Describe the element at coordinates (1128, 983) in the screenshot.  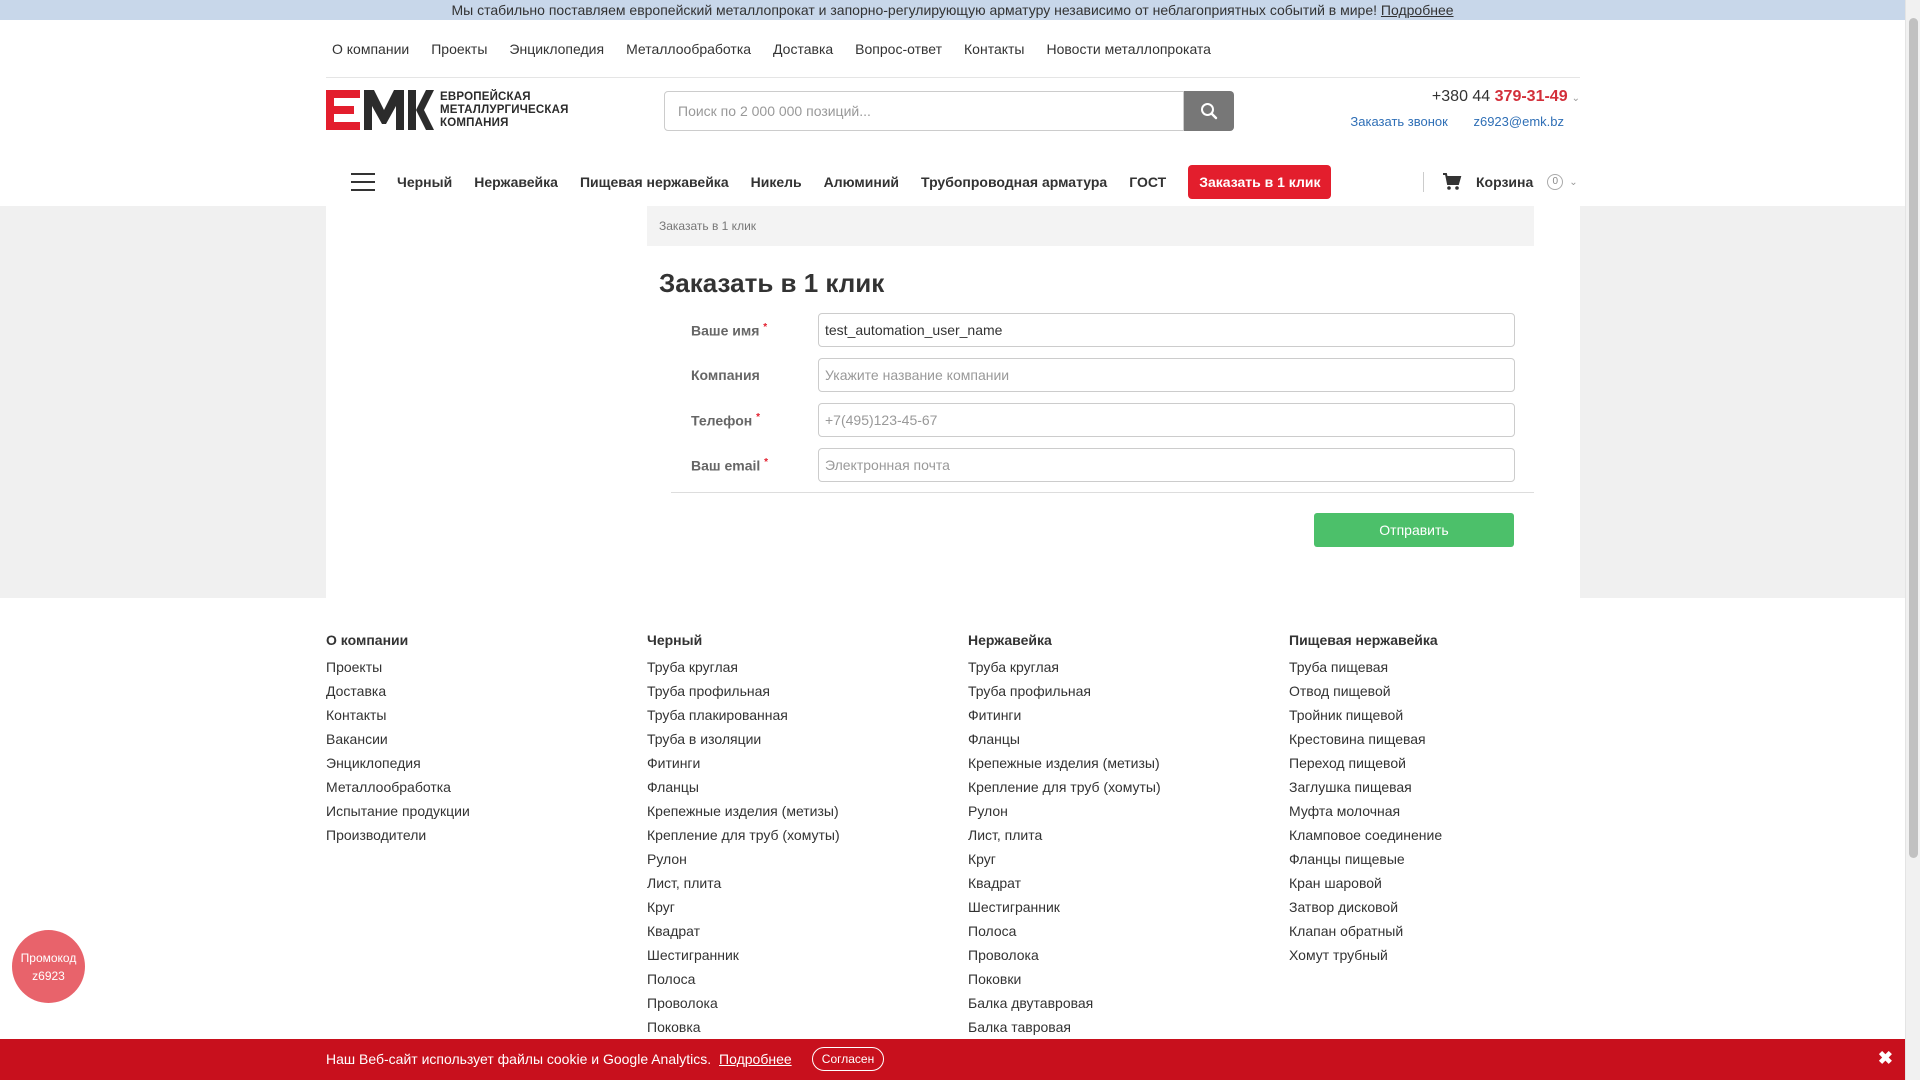
I see `footer-link: Поковки` at that location.